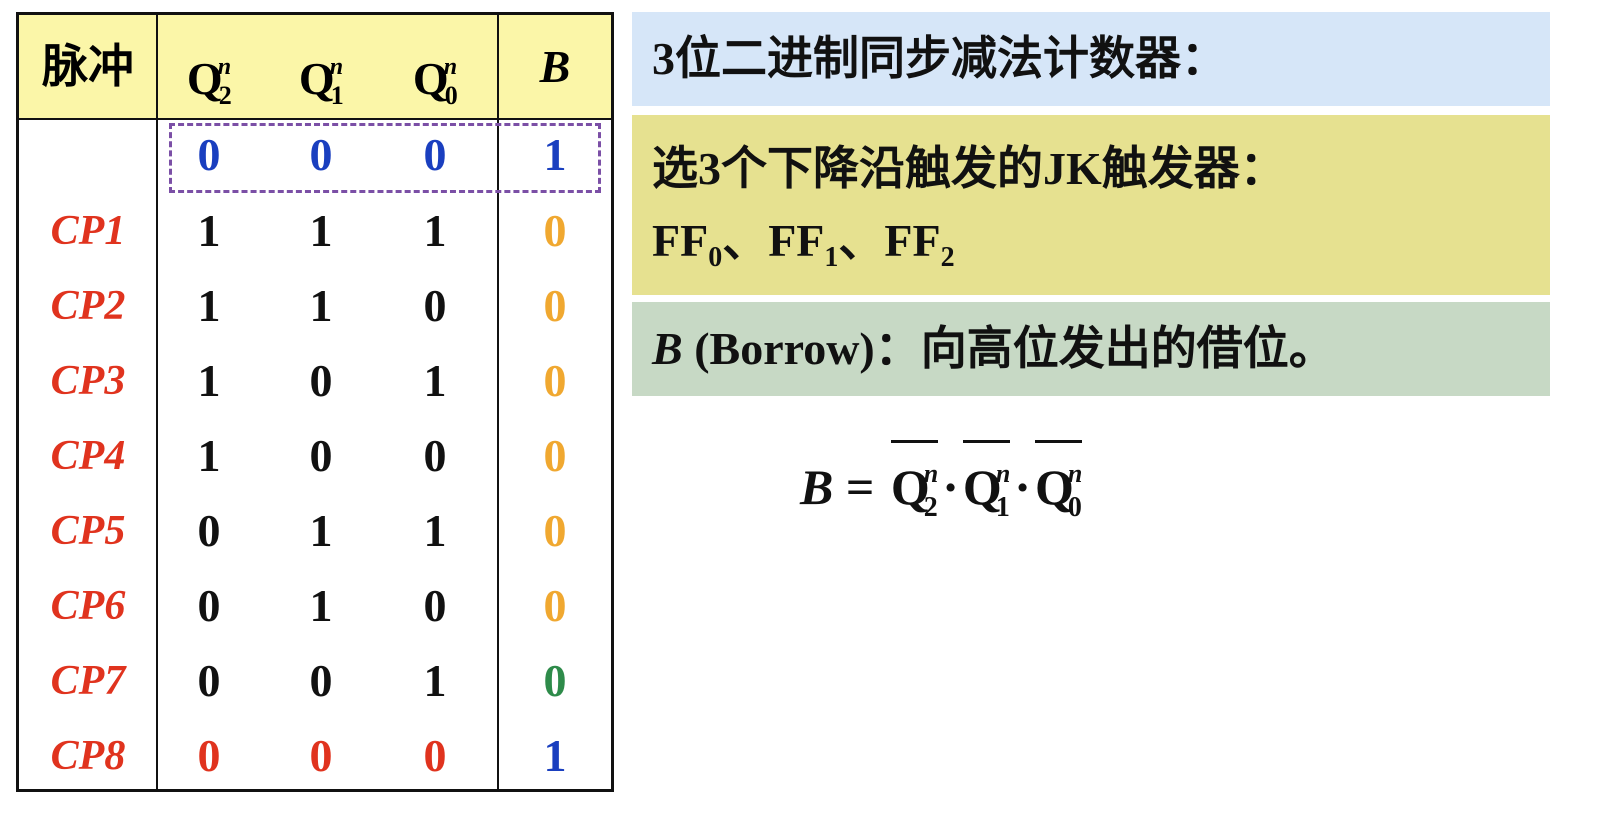  Describe the element at coordinates (88, 681) in the screenshot. I see `pulse-label: CP7` at that location.